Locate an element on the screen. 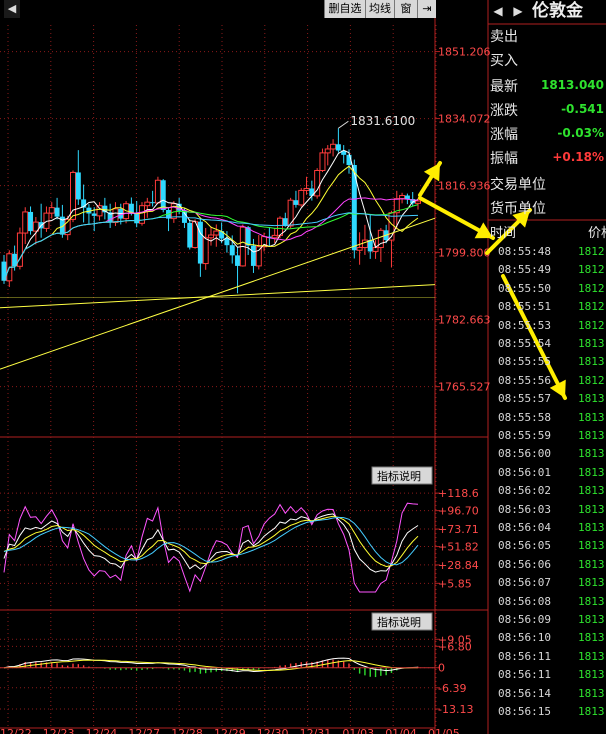  macd-tick-label: -6.39 is located at coordinates (452, 688).